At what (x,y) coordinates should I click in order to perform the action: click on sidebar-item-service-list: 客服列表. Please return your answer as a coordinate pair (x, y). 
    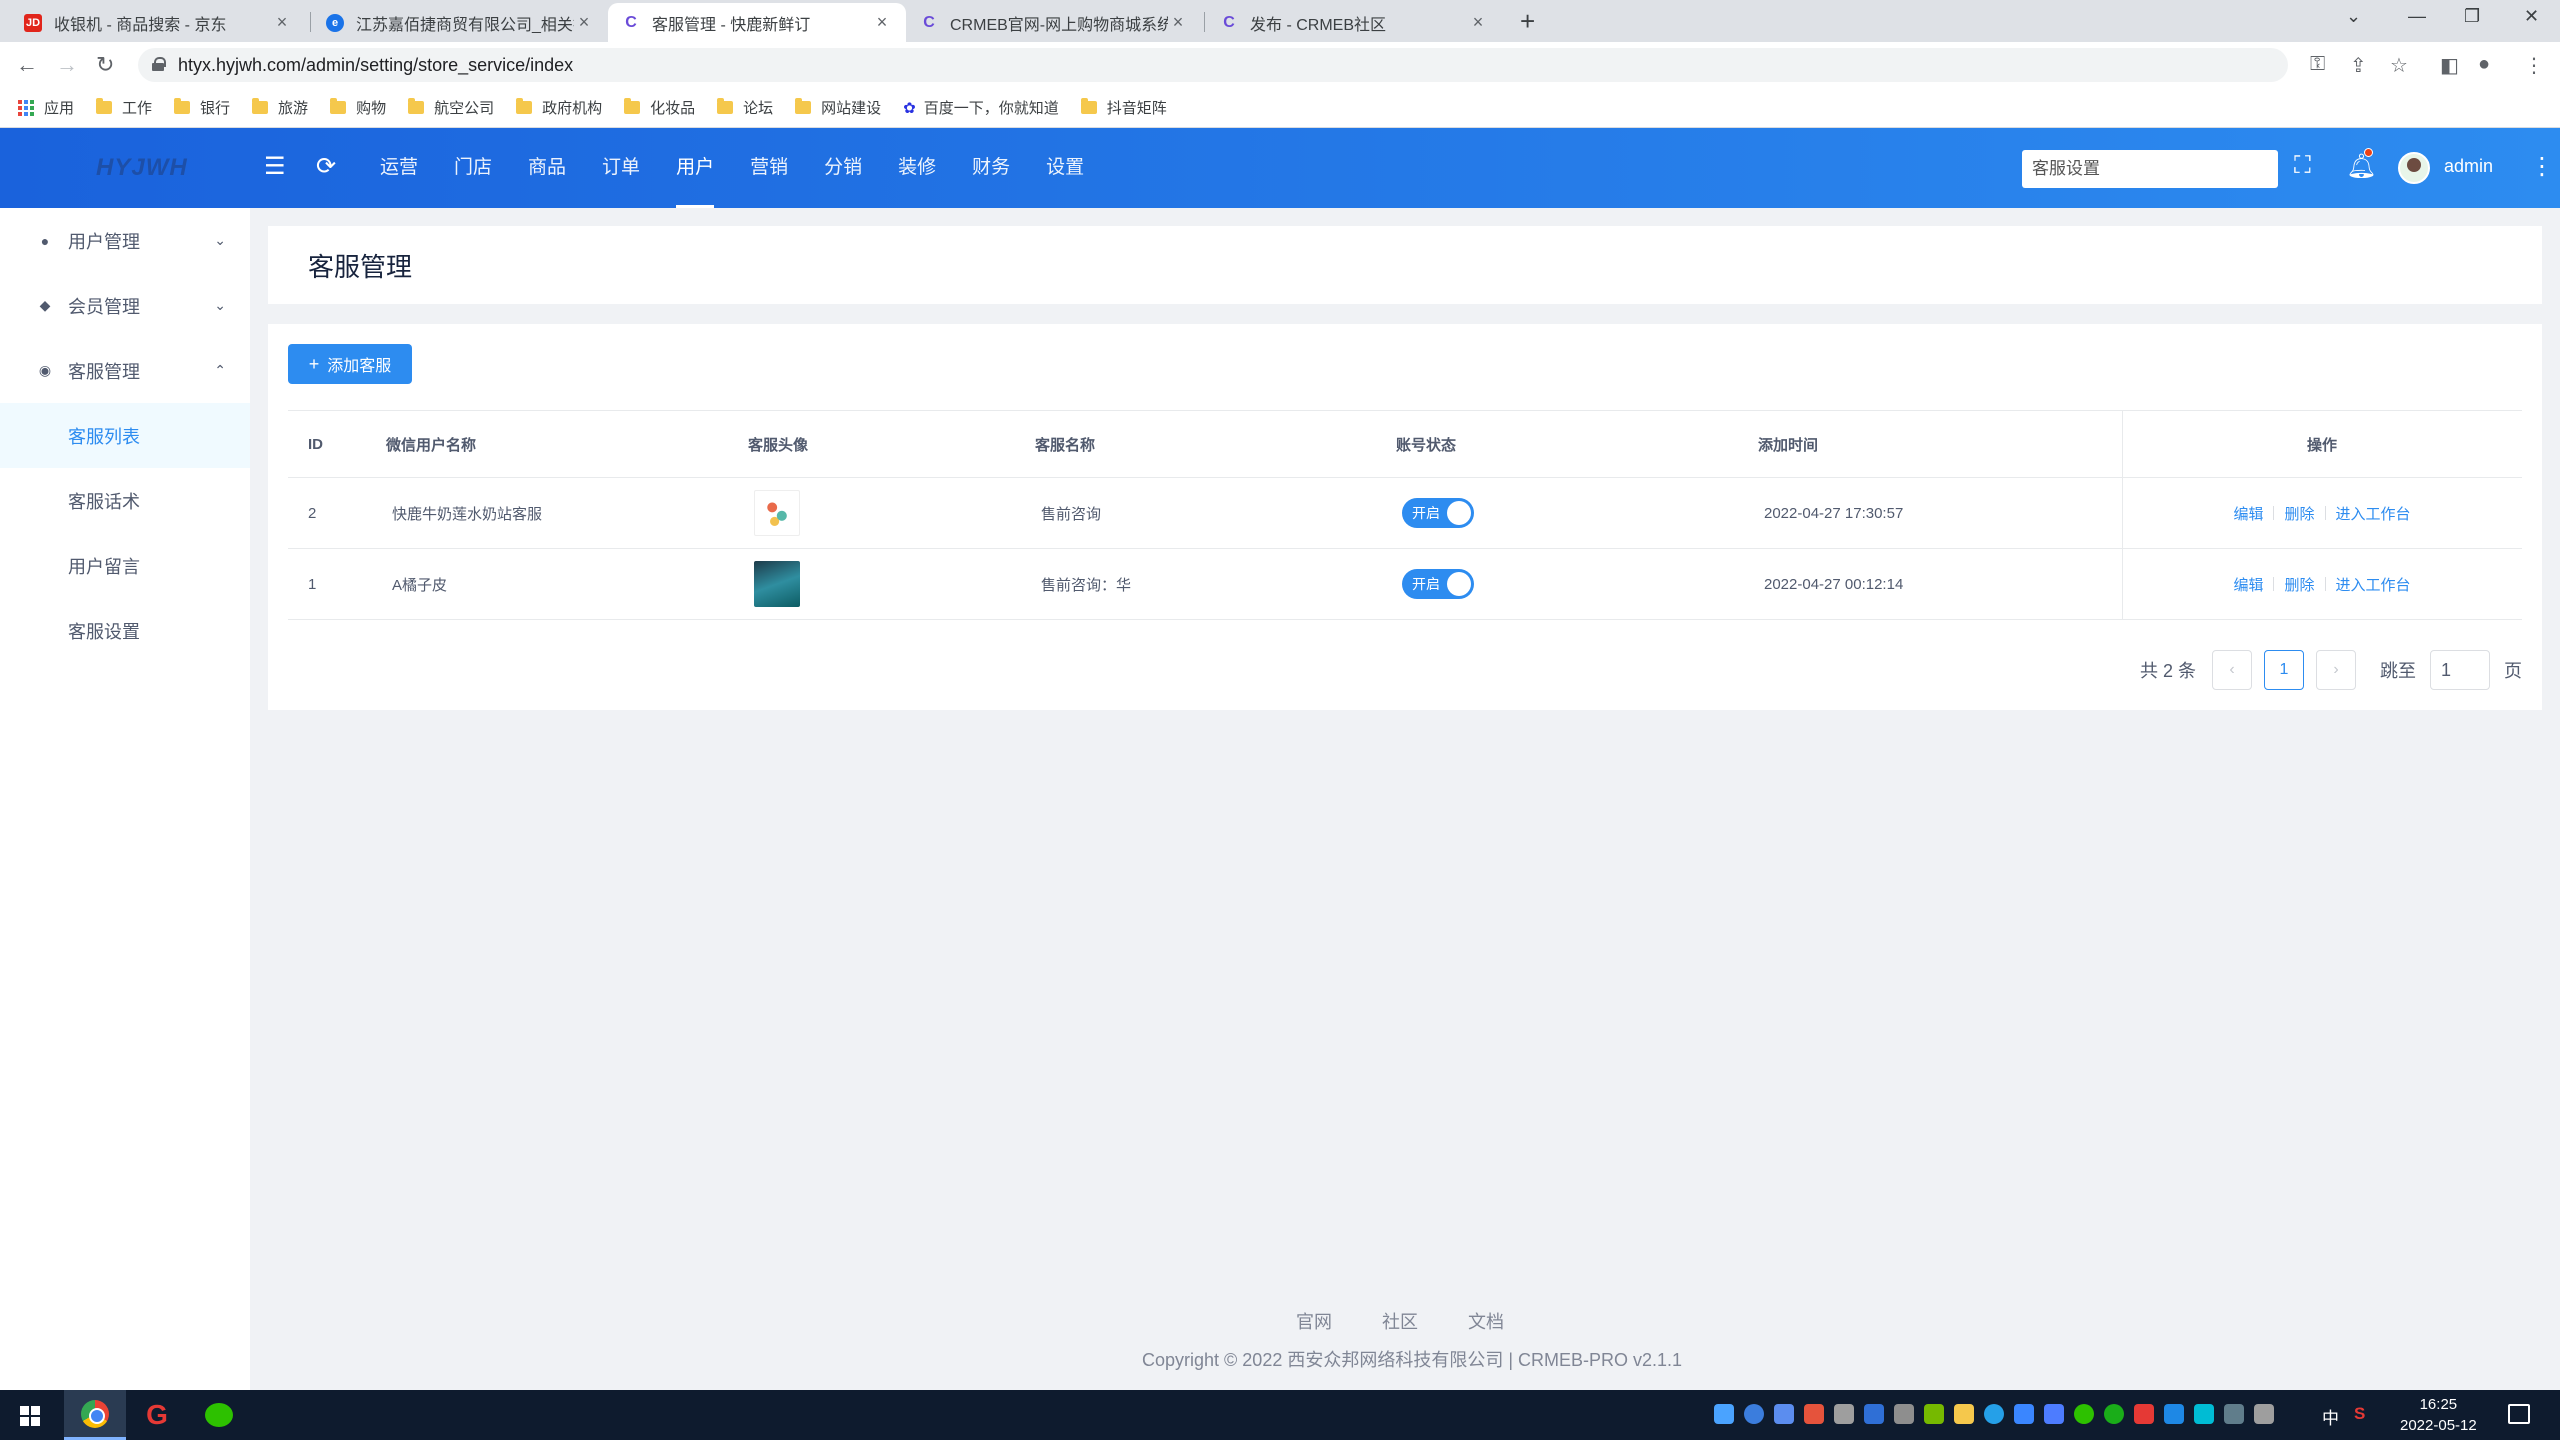
    Looking at the image, I should click on (125, 435).